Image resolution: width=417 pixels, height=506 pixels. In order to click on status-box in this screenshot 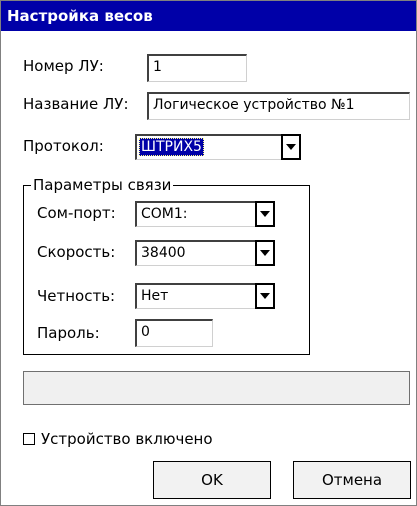, I will do `click(216, 388)`.